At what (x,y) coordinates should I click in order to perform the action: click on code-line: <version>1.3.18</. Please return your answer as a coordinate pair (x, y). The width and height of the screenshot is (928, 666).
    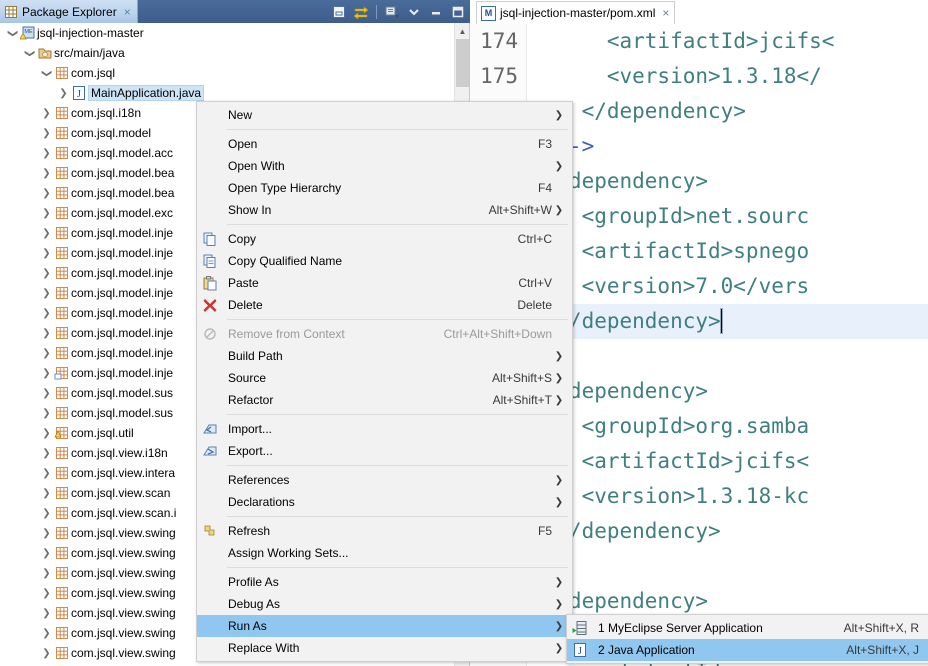
    Looking at the image, I should click on (727, 76).